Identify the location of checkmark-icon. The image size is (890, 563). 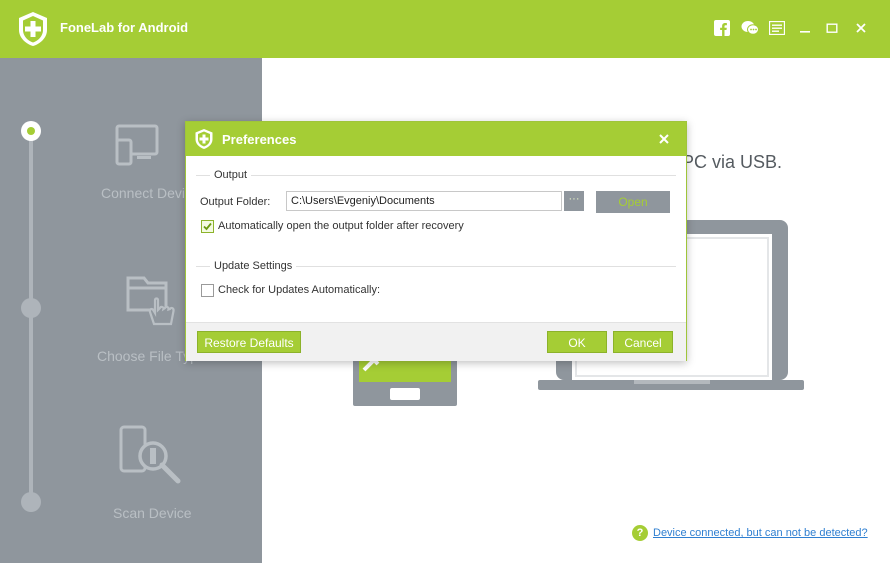
(207, 226).